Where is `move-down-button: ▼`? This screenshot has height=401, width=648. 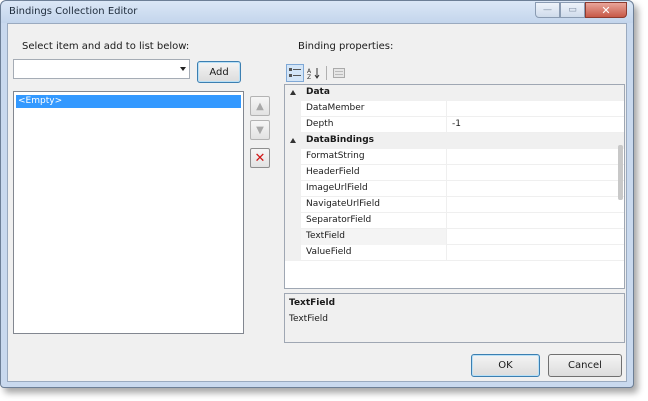 move-down-button: ▼ is located at coordinates (260, 130).